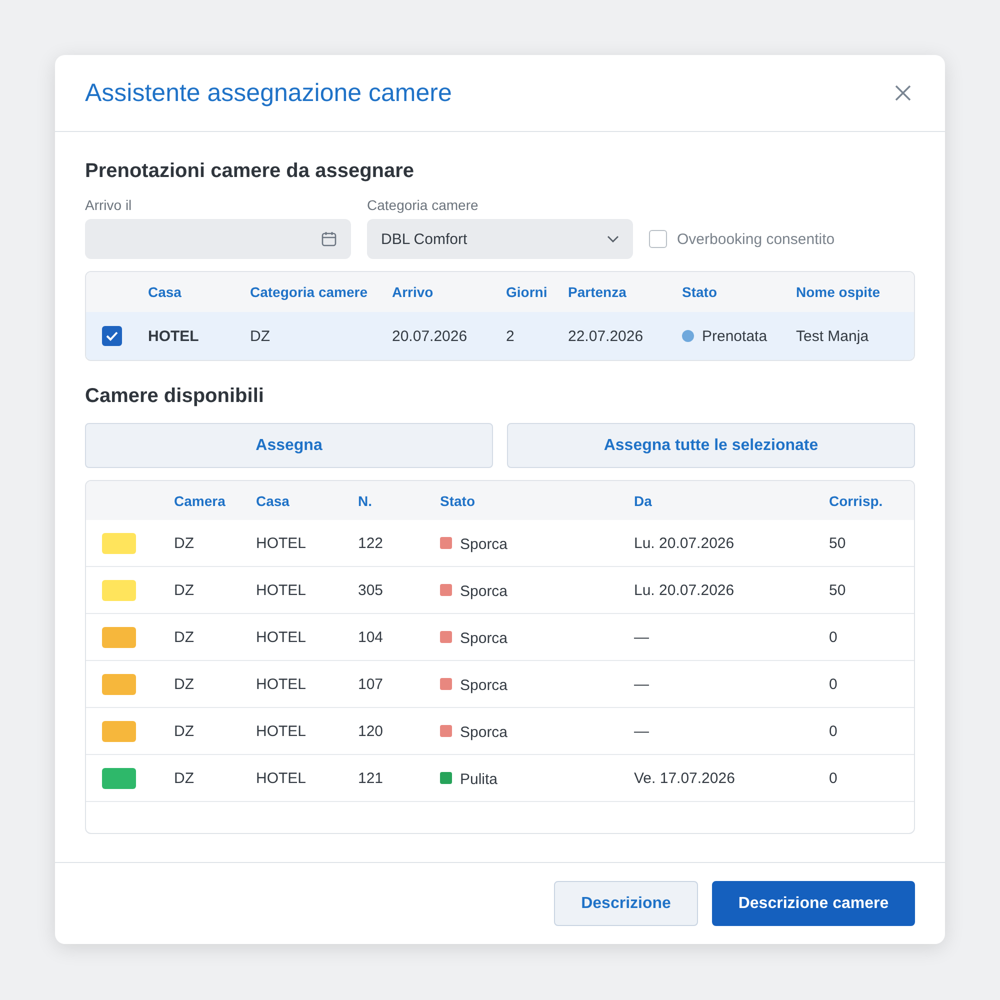 This screenshot has width=1000, height=1000. Describe the element at coordinates (813, 903) in the screenshot. I see `primary-button: Descrizione camere` at that location.